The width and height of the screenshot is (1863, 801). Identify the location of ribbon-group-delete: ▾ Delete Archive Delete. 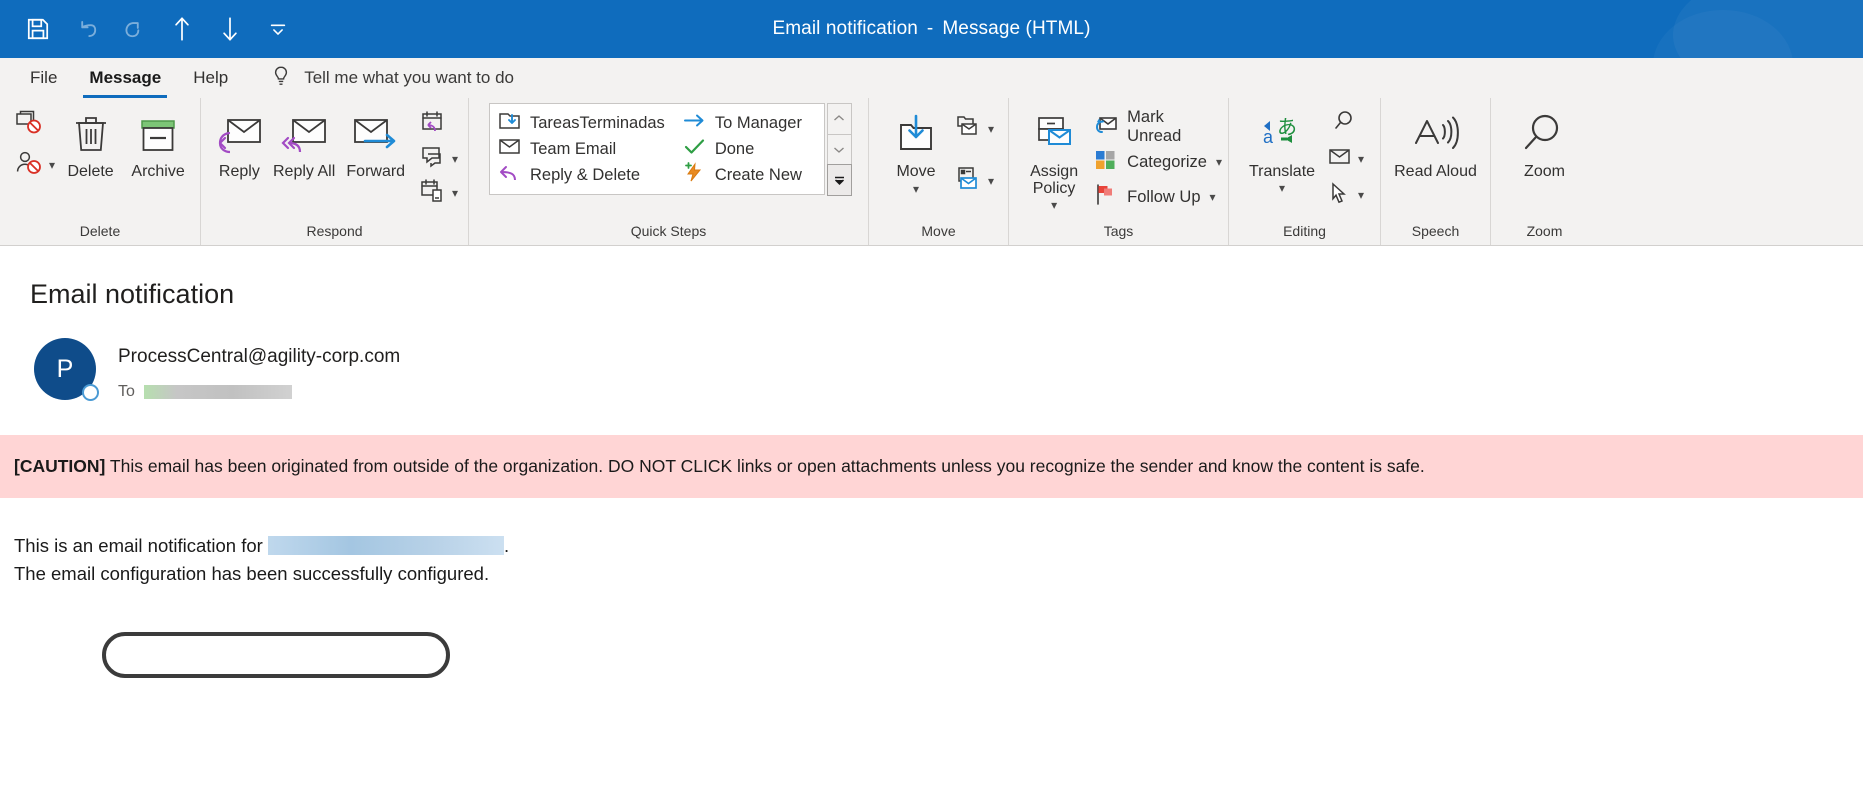
(100, 171).